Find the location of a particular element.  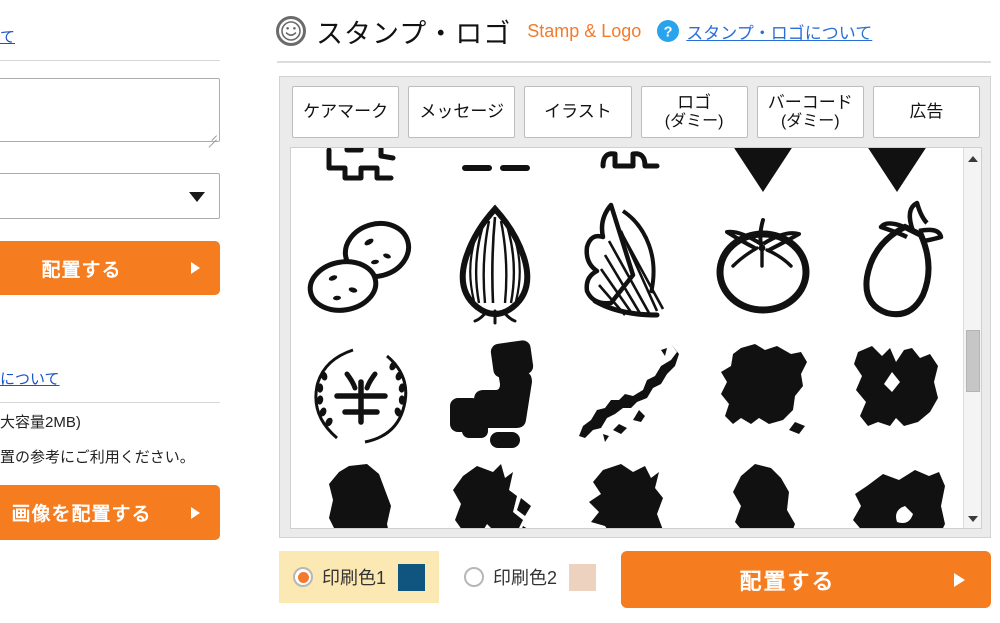

stamp-akita-map-silhouette is located at coordinates (629, 494).